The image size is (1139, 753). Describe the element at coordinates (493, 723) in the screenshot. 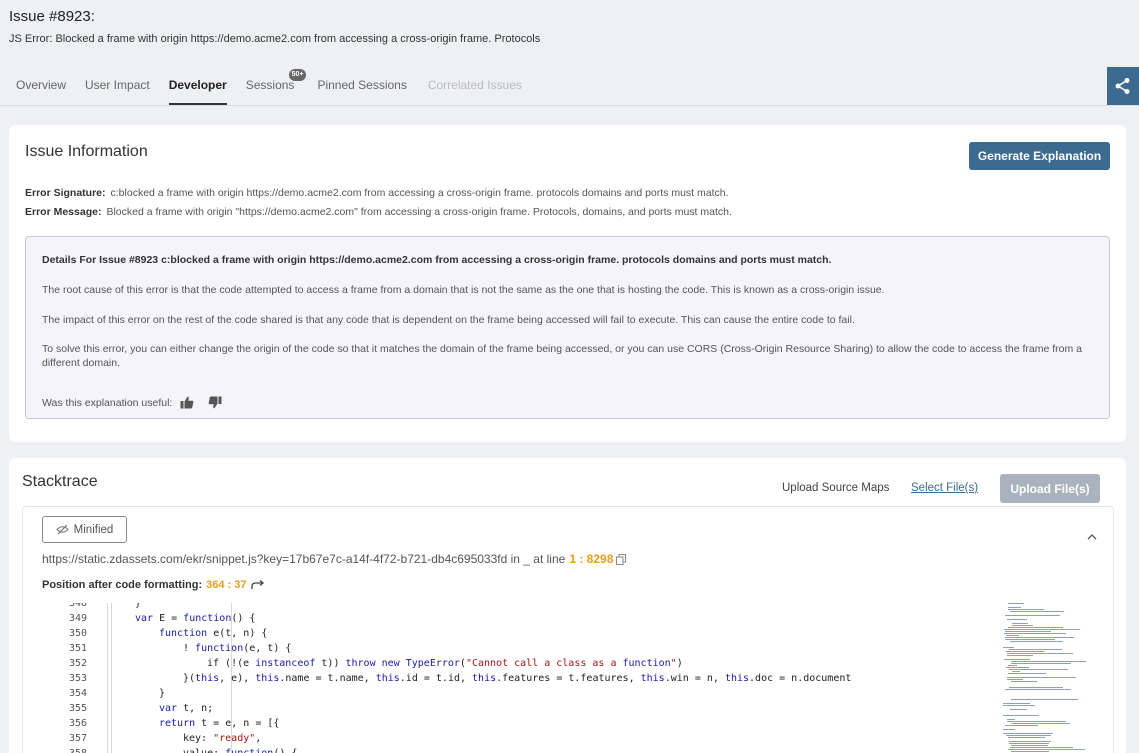

I see `code-line: 356 return t = e, n = [{` at that location.